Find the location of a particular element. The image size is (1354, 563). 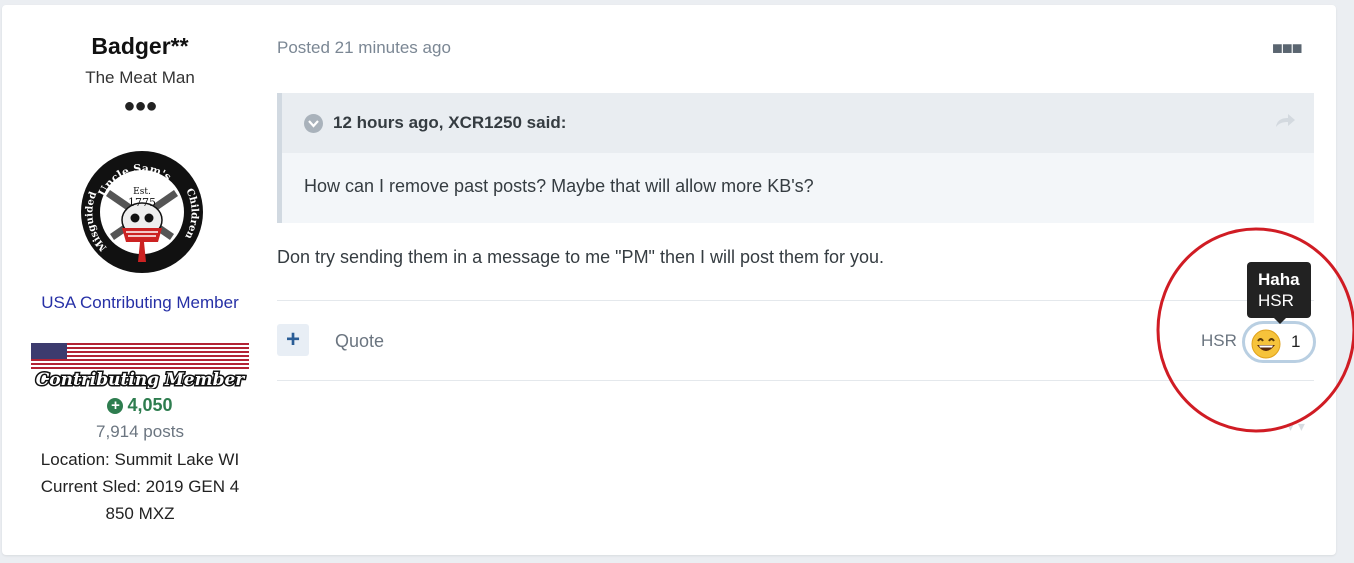

ellipsis-icon: ■■■ is located at coordinates (1287, 48).